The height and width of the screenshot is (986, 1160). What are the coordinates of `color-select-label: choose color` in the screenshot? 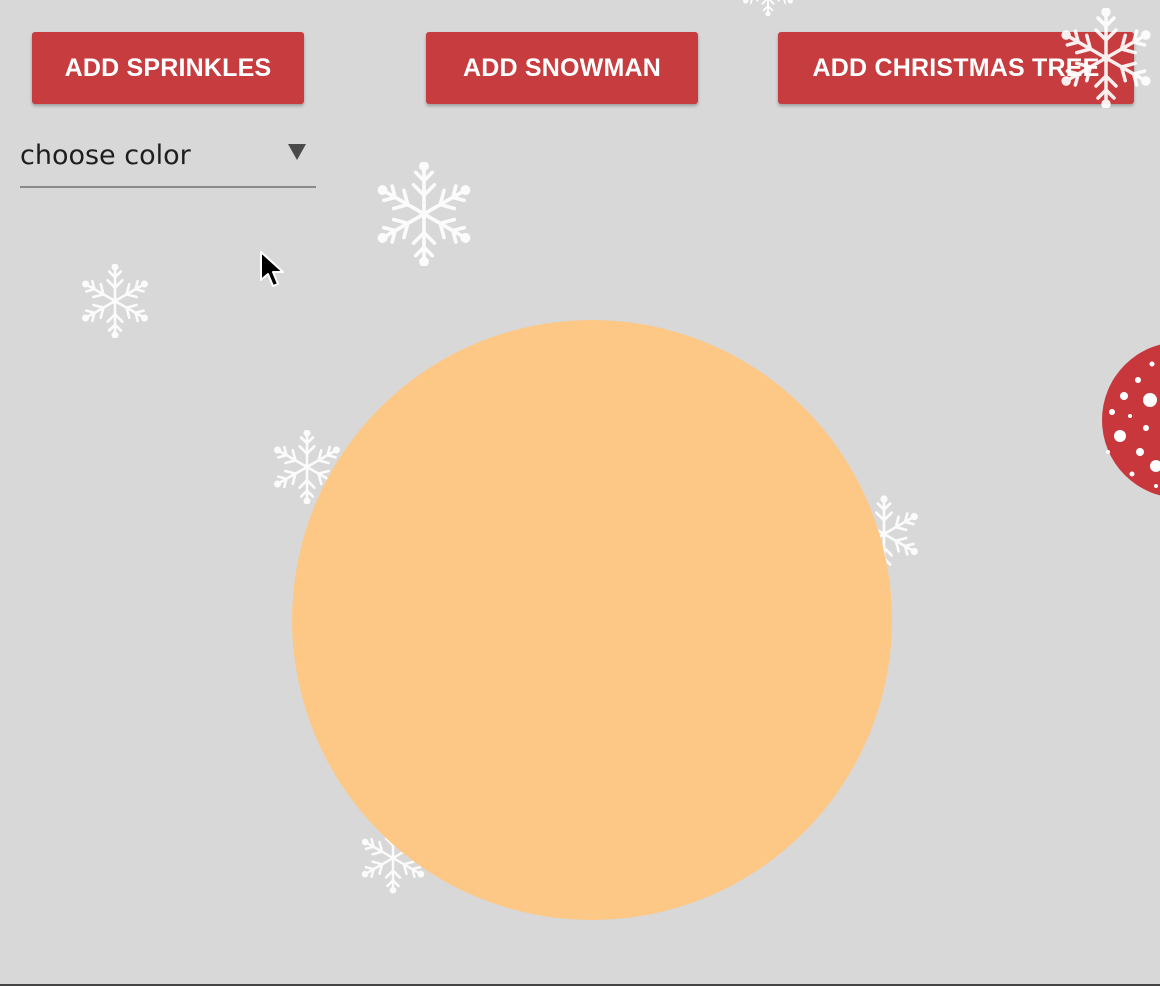 It's located at (105, 155).